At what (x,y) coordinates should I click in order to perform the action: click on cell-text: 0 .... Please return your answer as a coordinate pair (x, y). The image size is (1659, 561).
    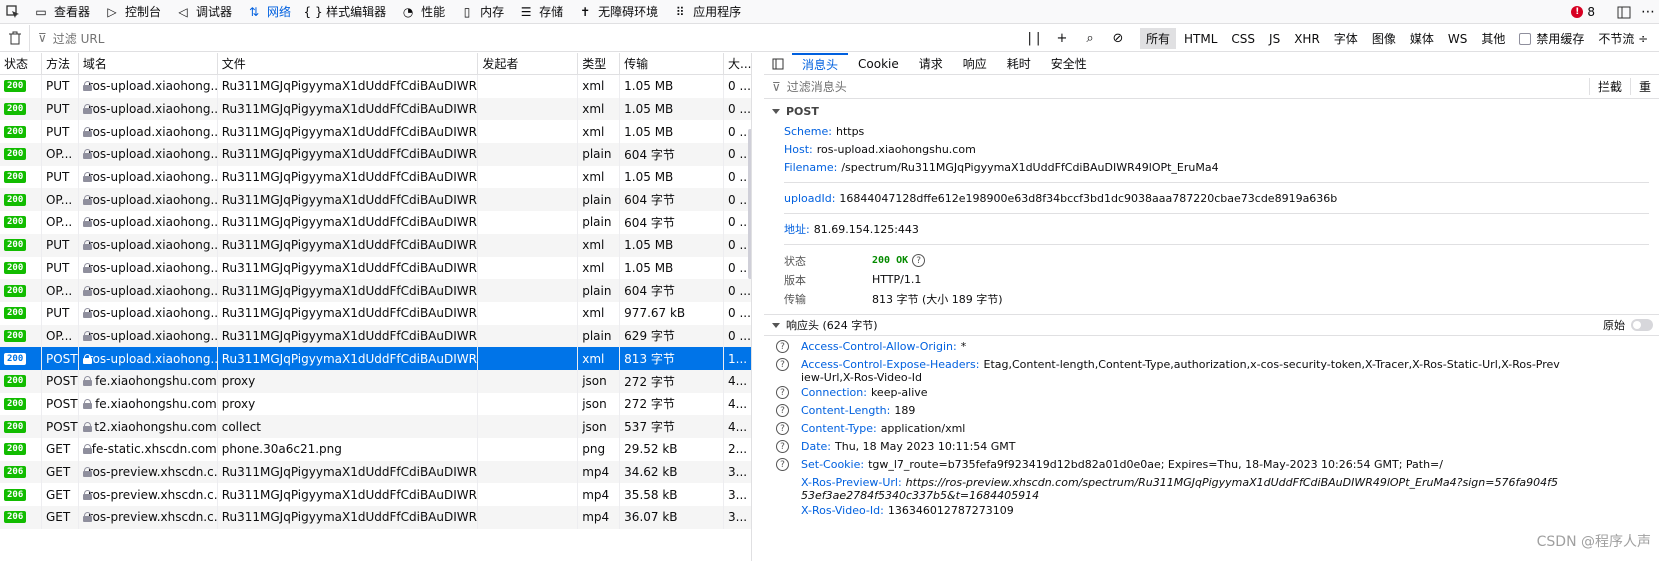
    Looking at the image, I should click on (739, 313).